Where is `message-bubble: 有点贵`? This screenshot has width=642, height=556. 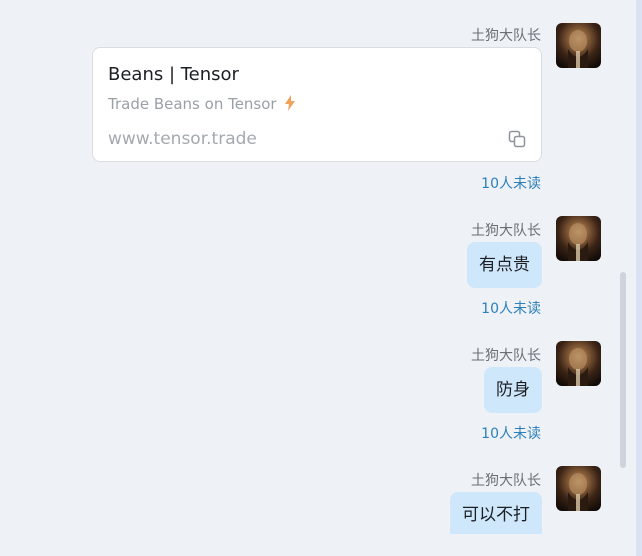
message-bubble: 有点贵 is located at coordinates (504, 265).